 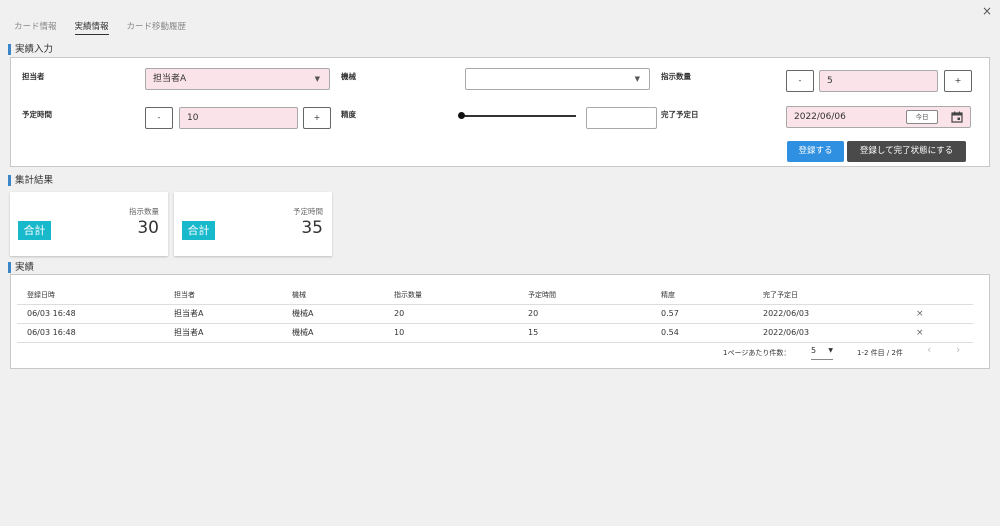 I want to click on plan-time-plus-button: +, so click(x=317, y=118).